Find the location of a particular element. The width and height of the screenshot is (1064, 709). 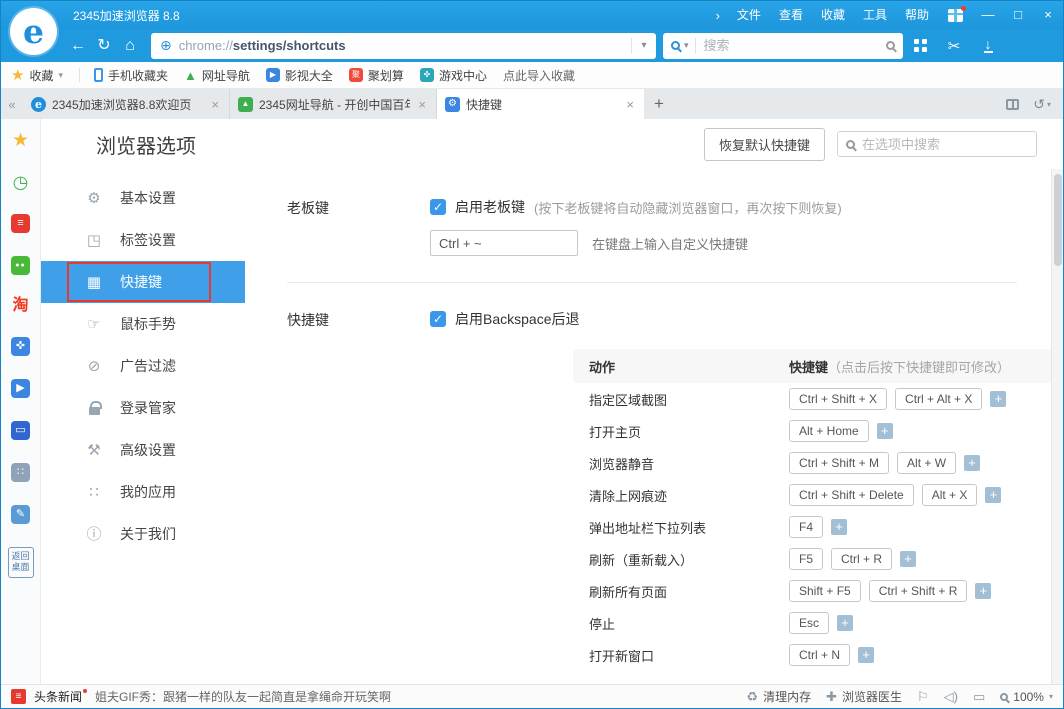

refresh-button: ↻ is located at coordinates (104, 46).